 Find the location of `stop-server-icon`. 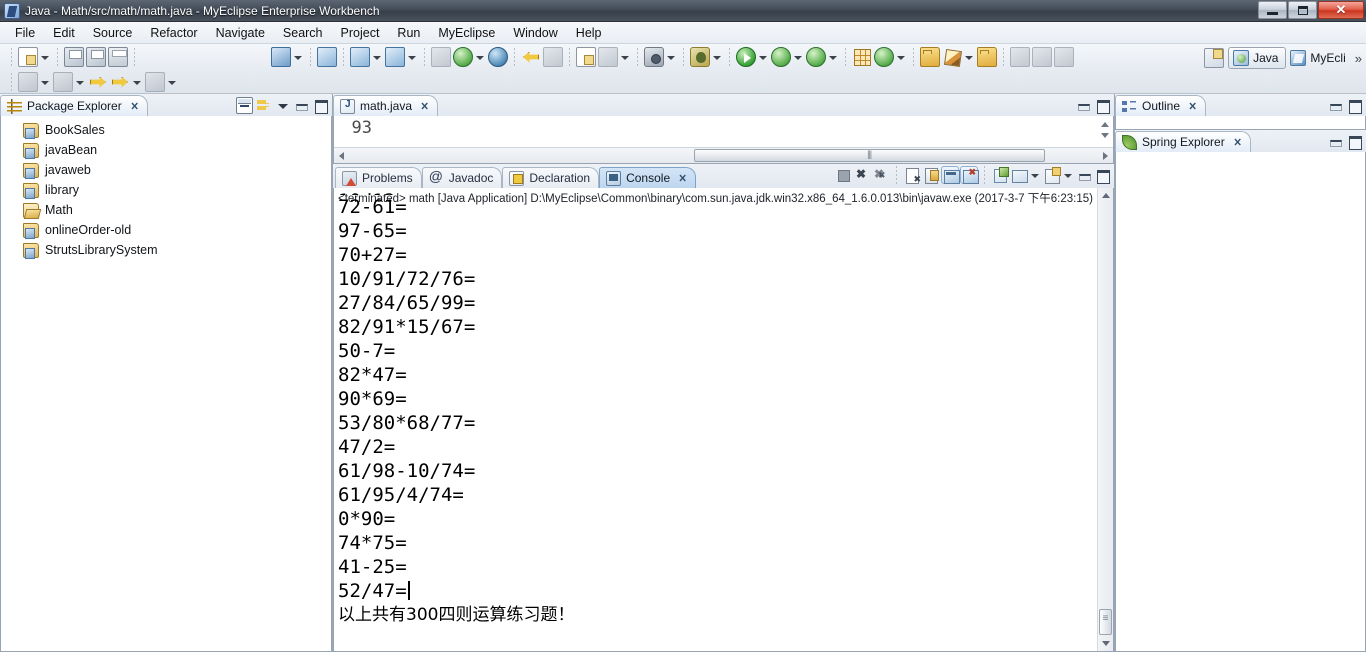

stop-server-icon is located at coordinates (395, 56).